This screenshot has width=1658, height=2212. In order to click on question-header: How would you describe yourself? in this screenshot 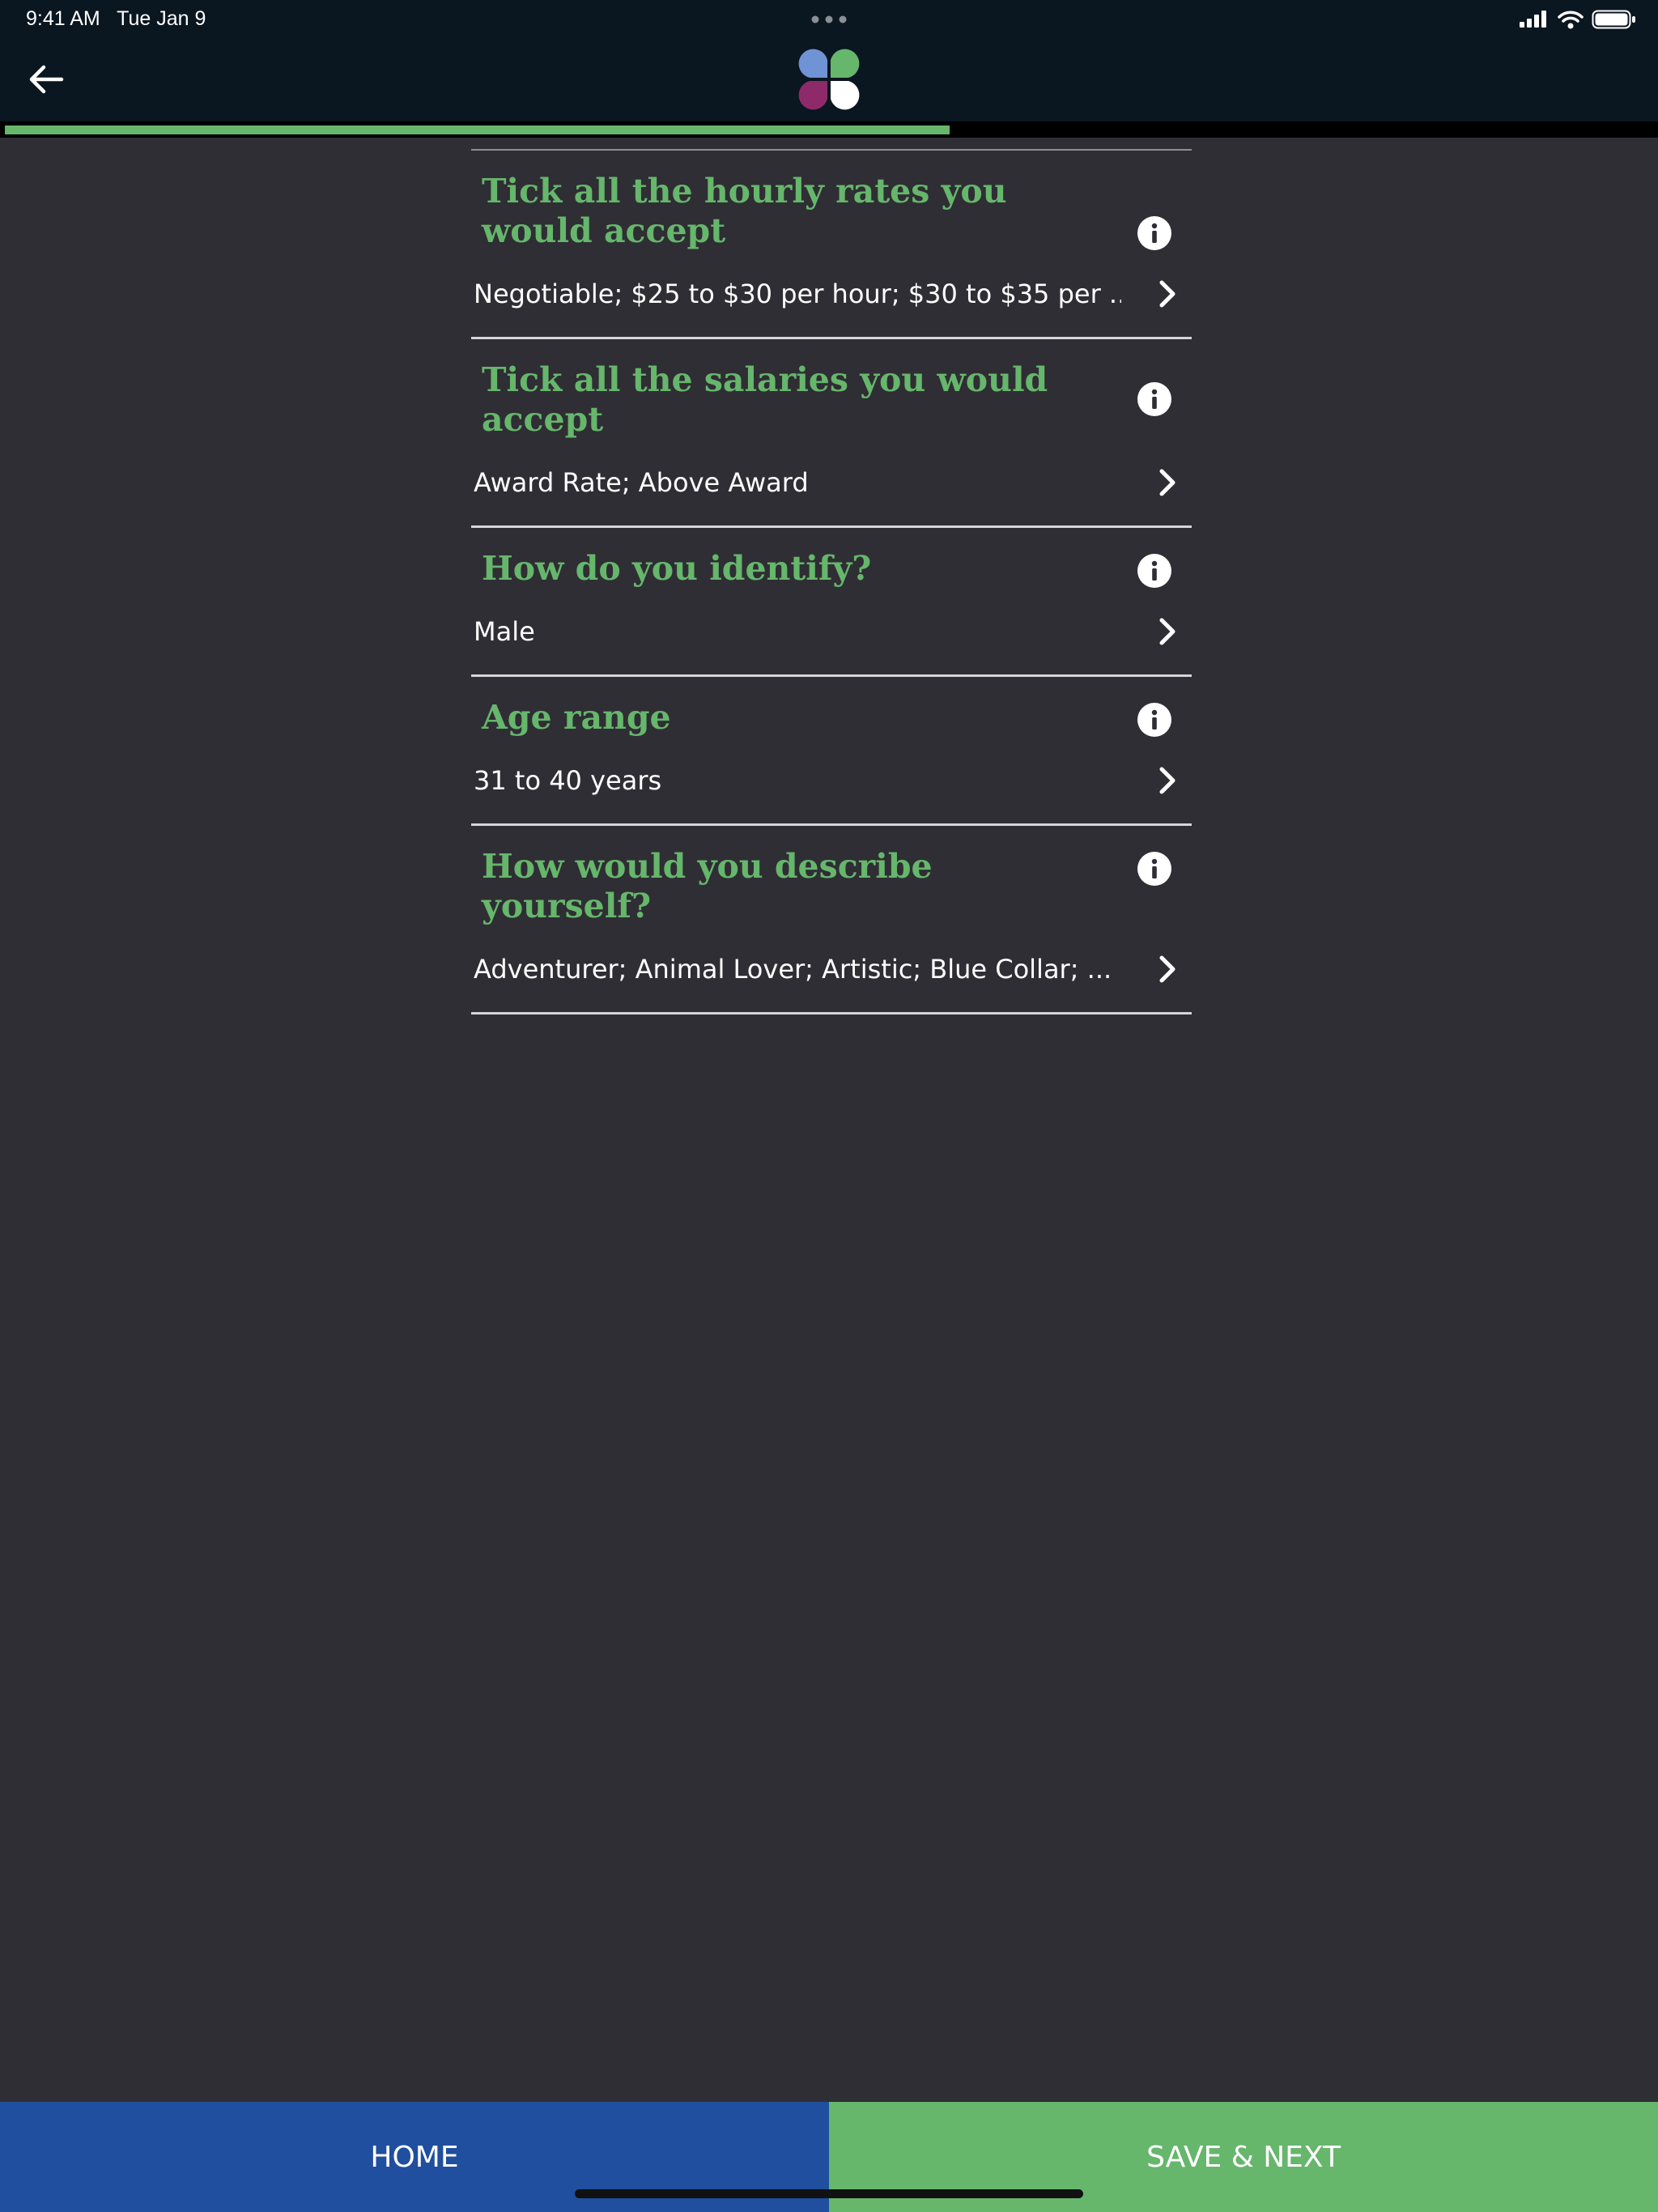, I will do `click(831, 876)`.